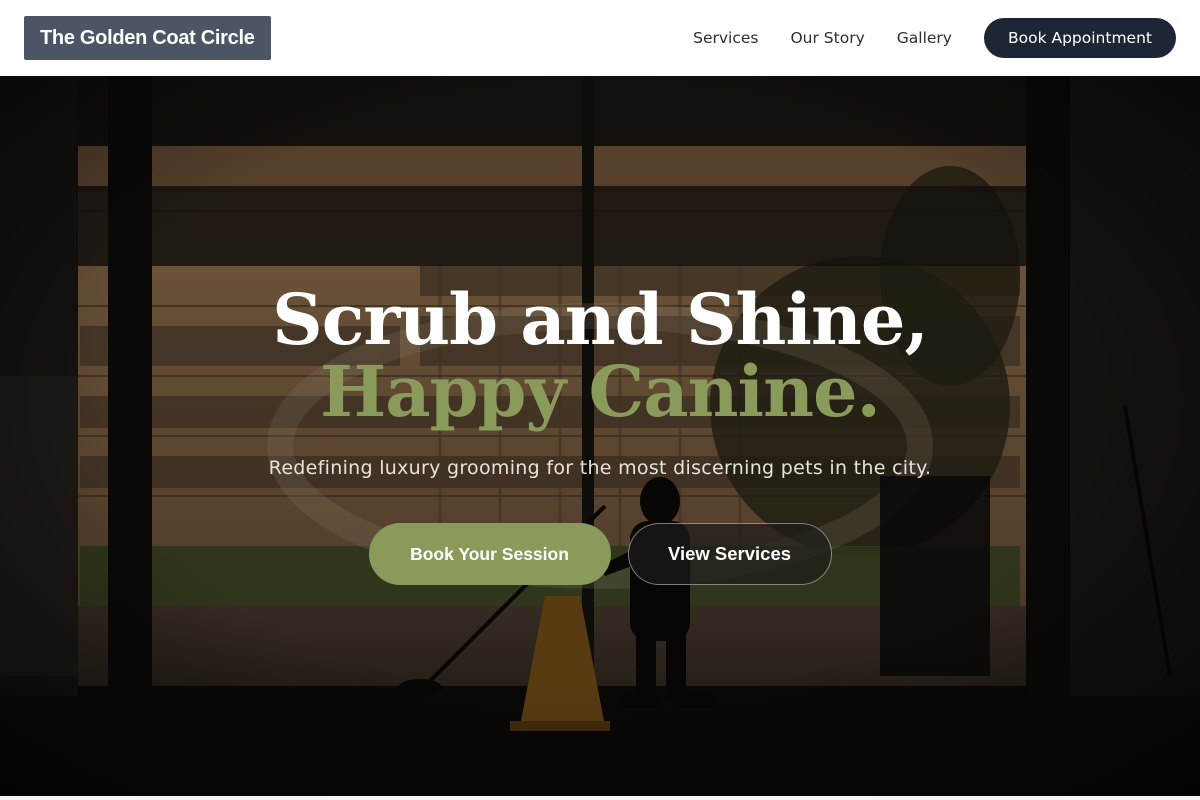 This screenshot has width=1200, height=800. What do you see at coordinates (725, 38) in the screenshot?
I see `nav-link-services: Services` at bounding box center [725, 38].